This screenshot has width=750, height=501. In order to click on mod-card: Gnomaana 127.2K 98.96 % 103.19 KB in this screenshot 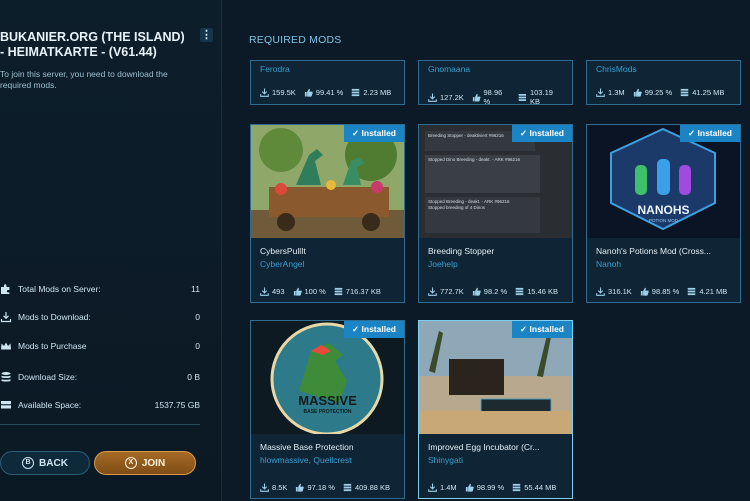, I will do `click(495, 83)`.